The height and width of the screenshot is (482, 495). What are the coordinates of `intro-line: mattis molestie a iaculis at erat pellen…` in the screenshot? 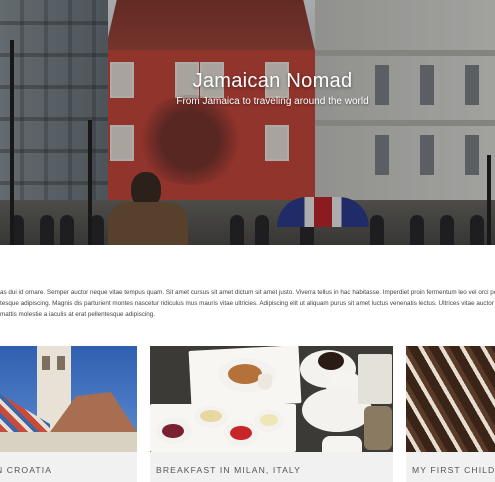 It's located at (78, 314).